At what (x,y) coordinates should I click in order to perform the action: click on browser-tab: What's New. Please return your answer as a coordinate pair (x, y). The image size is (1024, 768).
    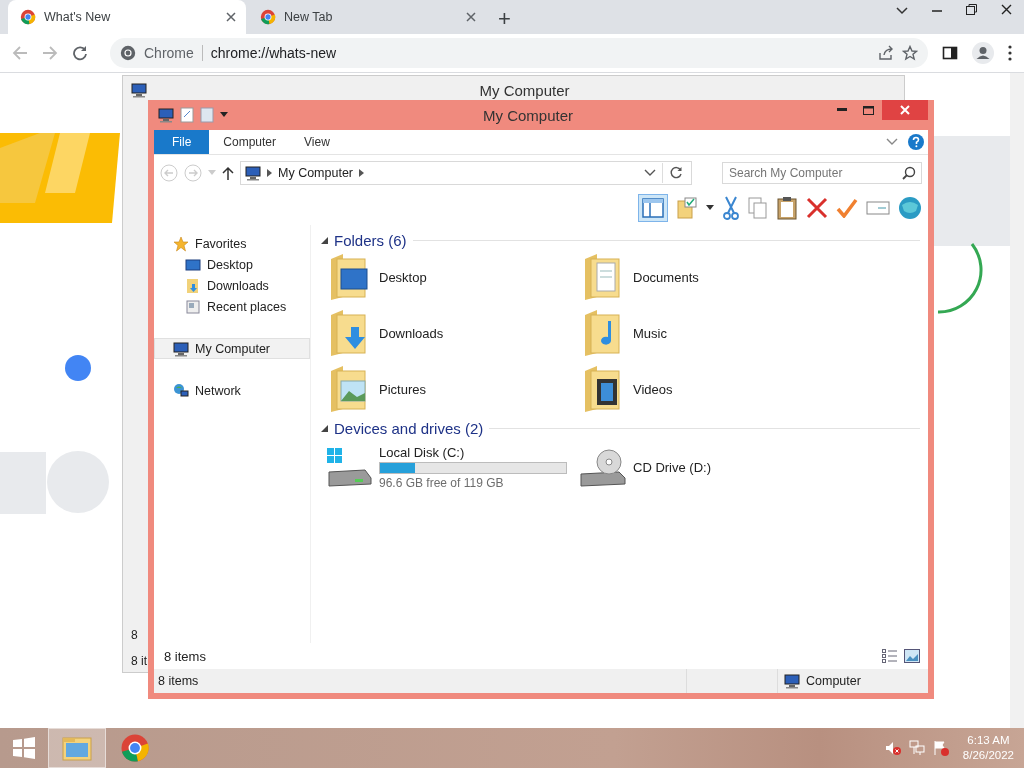
    Looking at the image, I should click on (127, 17).